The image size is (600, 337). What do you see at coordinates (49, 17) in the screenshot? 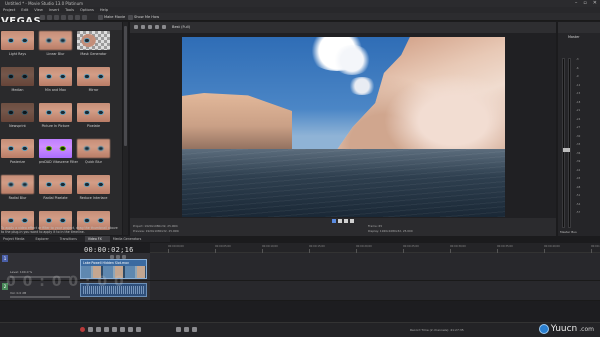
I see `open-icon` at bounding box center [49, 17].